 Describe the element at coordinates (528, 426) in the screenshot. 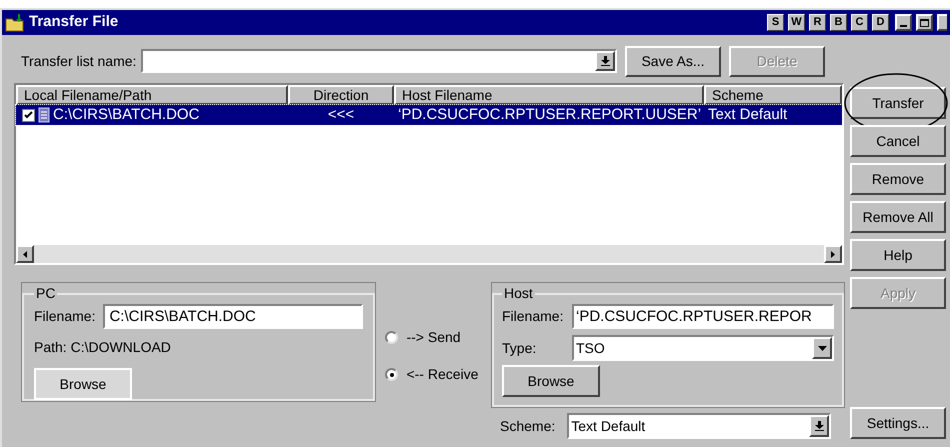

I see `field-label: Scheme:` at that location.